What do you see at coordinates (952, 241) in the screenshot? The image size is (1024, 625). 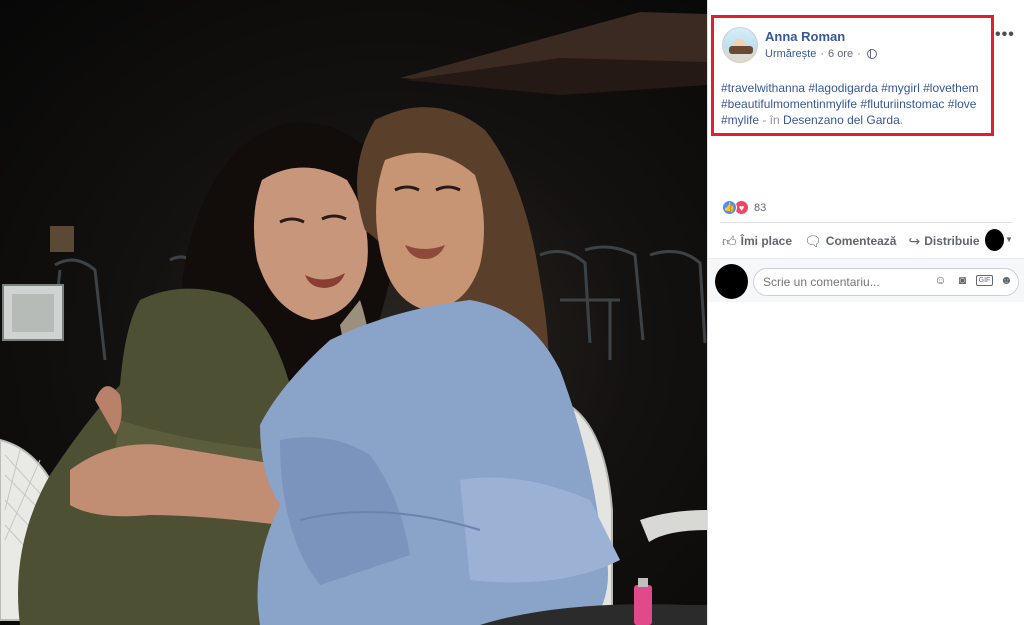 I see `share-label: Distribuie` at bounding box center [952, 241].